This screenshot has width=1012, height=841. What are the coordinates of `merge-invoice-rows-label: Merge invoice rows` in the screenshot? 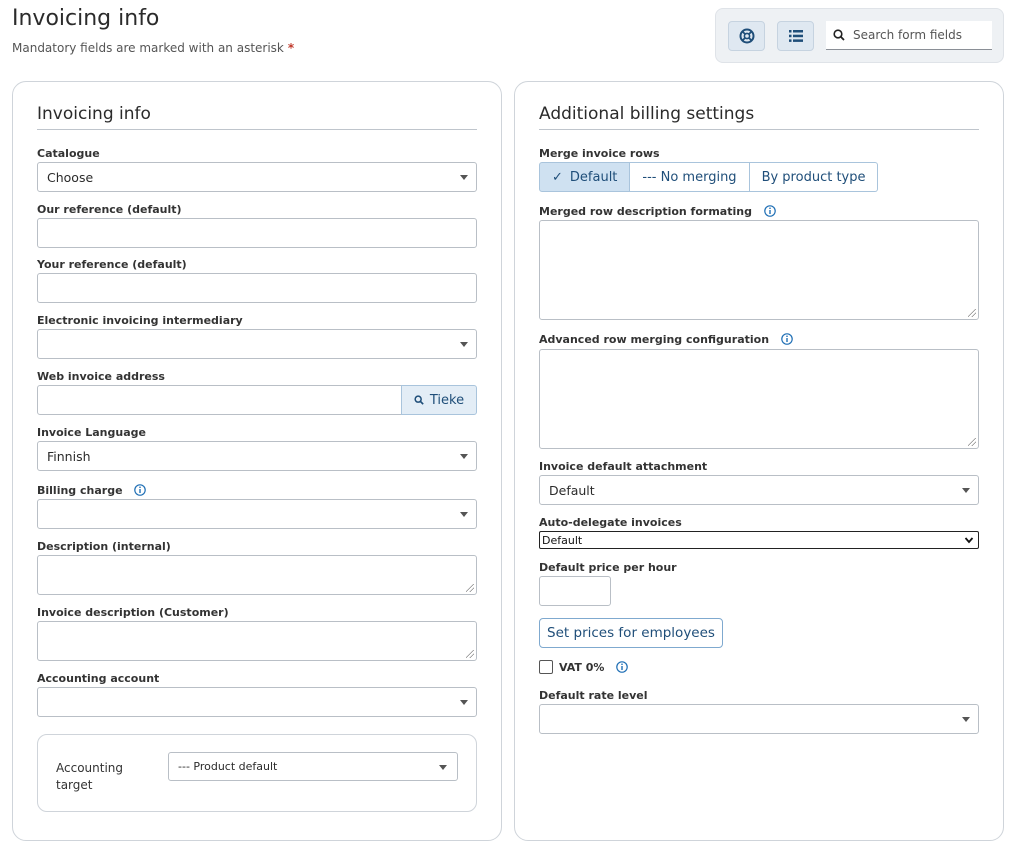 It's located at (599, 153).